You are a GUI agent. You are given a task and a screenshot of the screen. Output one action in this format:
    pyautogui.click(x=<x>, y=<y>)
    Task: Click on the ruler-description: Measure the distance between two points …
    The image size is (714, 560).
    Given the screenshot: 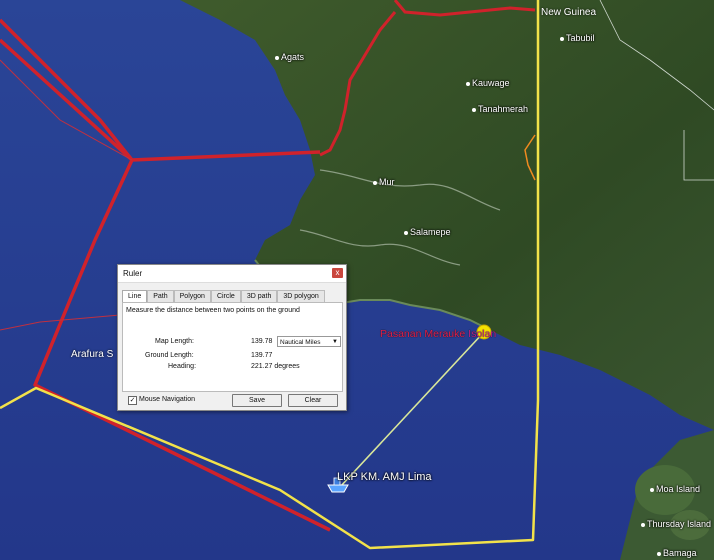 What is the action you would take?
    pyautogui.click(x=213, y=310)
    